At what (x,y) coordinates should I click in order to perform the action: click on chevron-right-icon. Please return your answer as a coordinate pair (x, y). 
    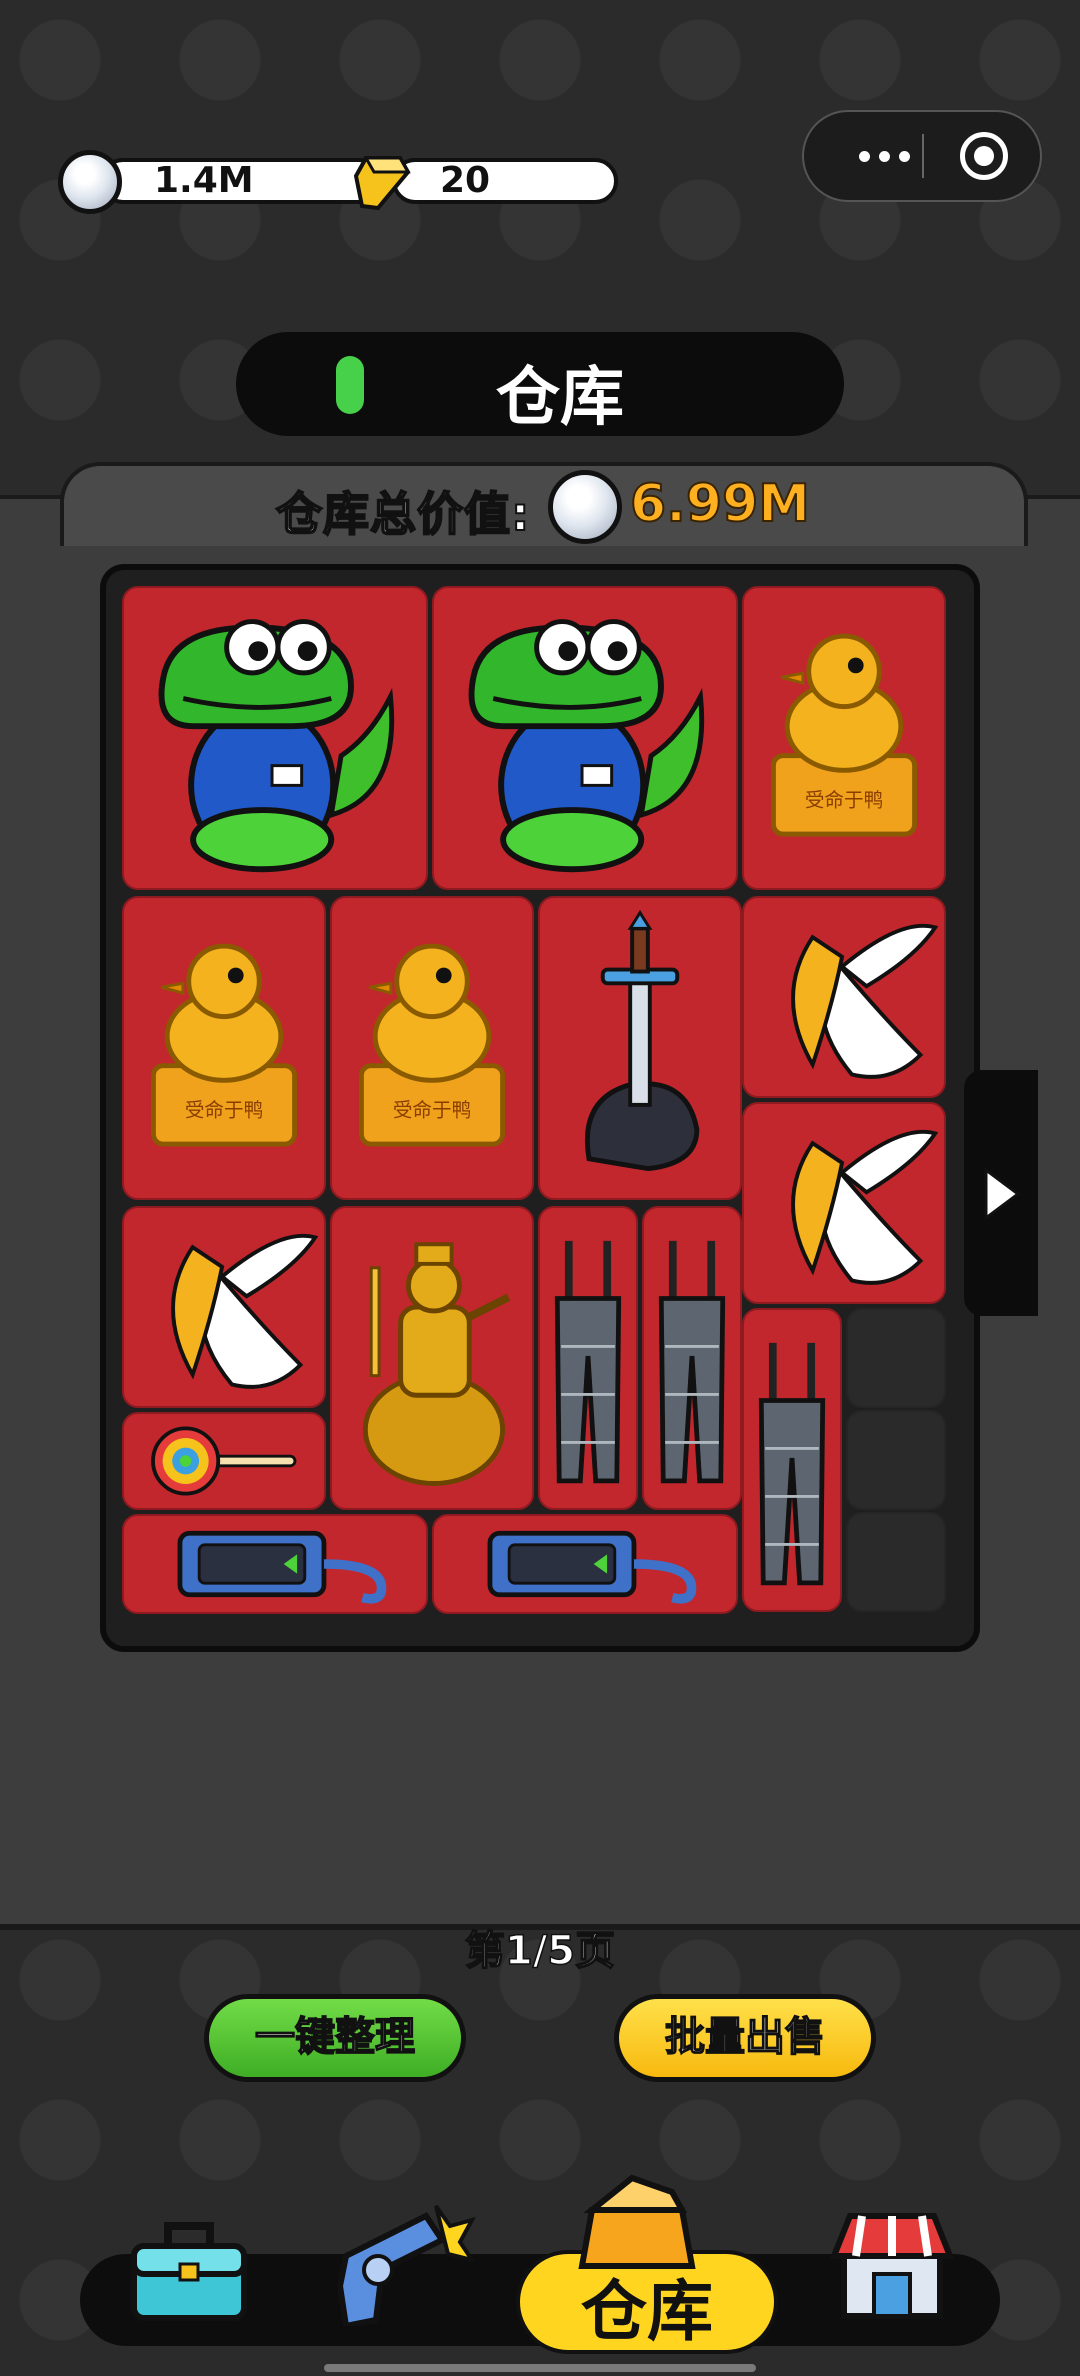
    Looking at the image, I should click on (1002, 1194).